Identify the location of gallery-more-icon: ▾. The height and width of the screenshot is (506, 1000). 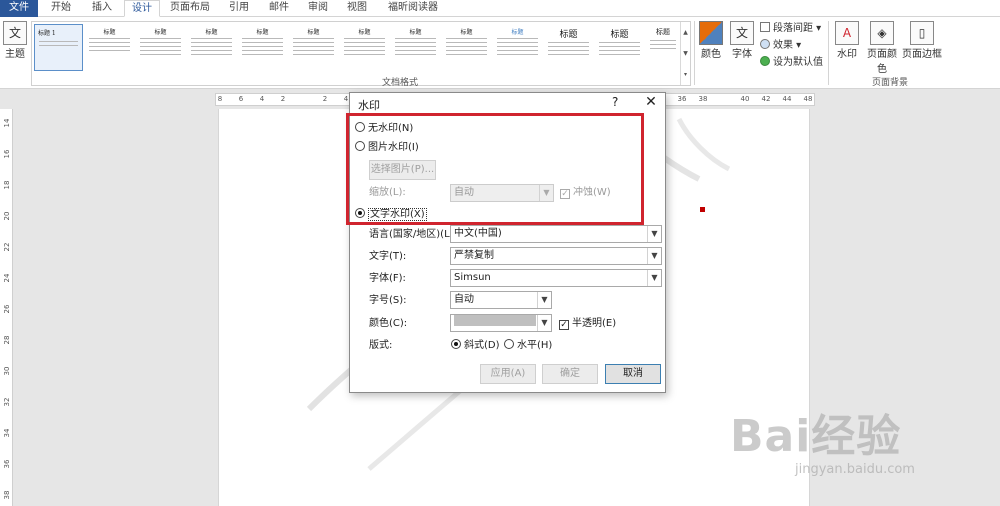
(685, 74).